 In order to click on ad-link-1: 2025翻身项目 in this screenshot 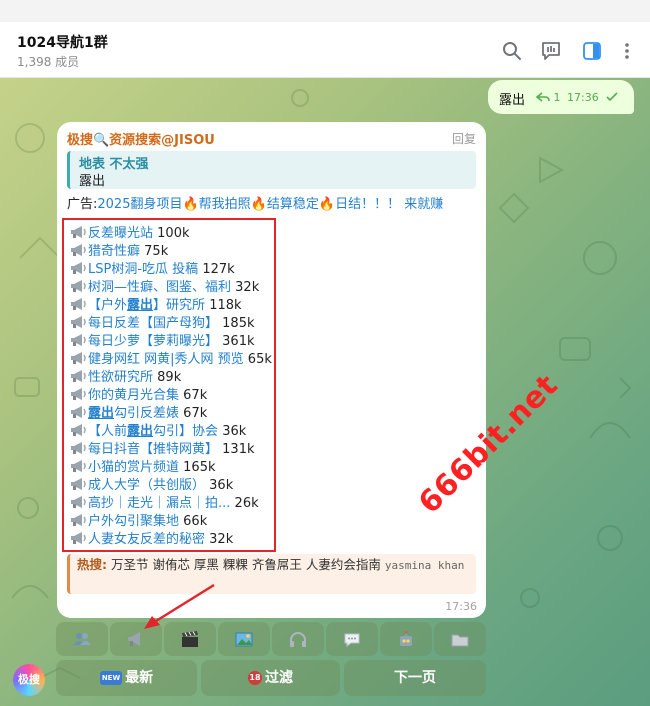, I will do `click(139, 204)`.